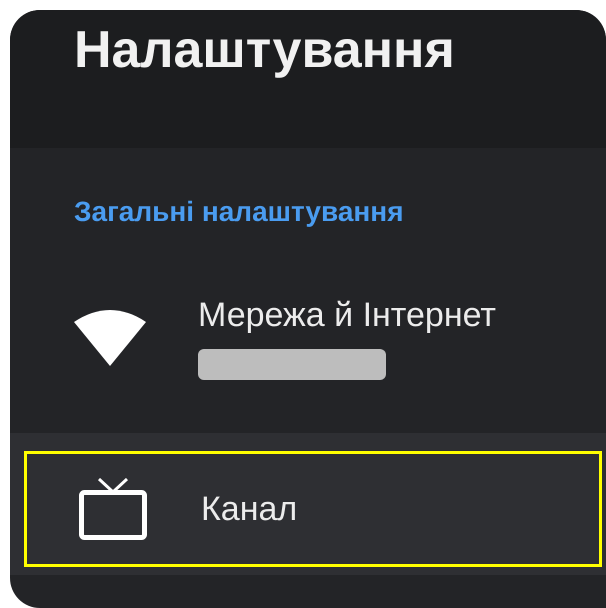 The width and height of the screenshot is (606, 608). What do you see at coordinates (347, 315) in the screenshot?
I see `item-label: Мережа й Інтернет` at bounding box center [347, 315].